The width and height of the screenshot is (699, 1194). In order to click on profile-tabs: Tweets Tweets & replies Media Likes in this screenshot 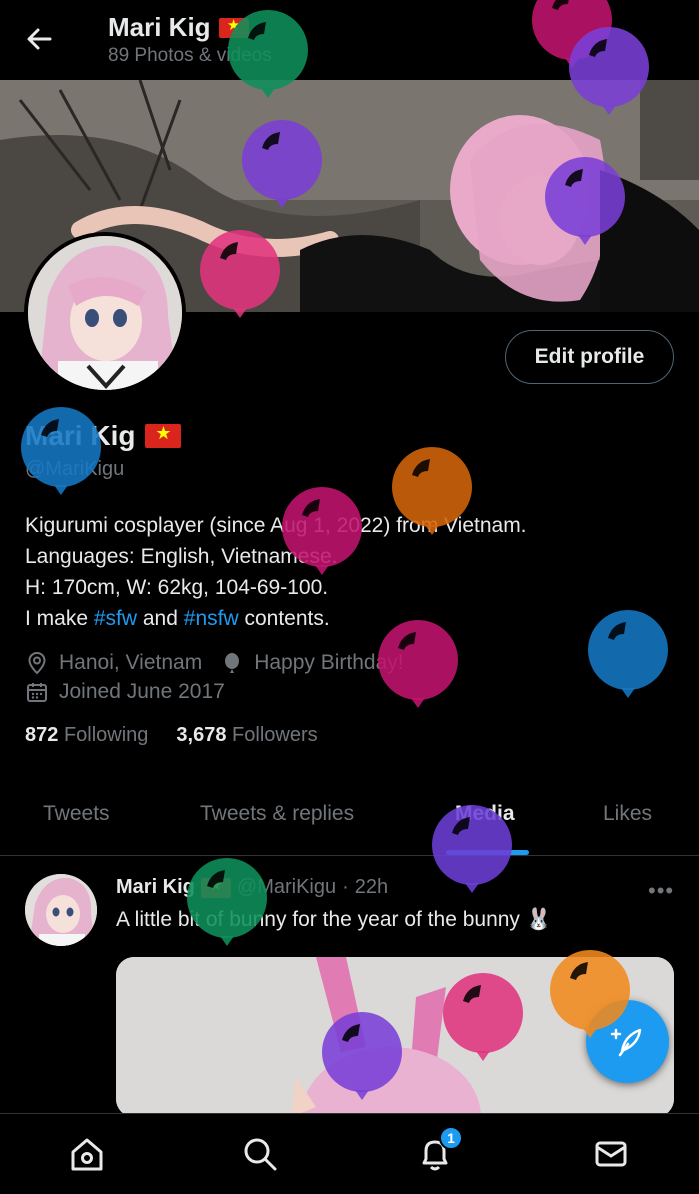, I will do `click(349, 818)`.